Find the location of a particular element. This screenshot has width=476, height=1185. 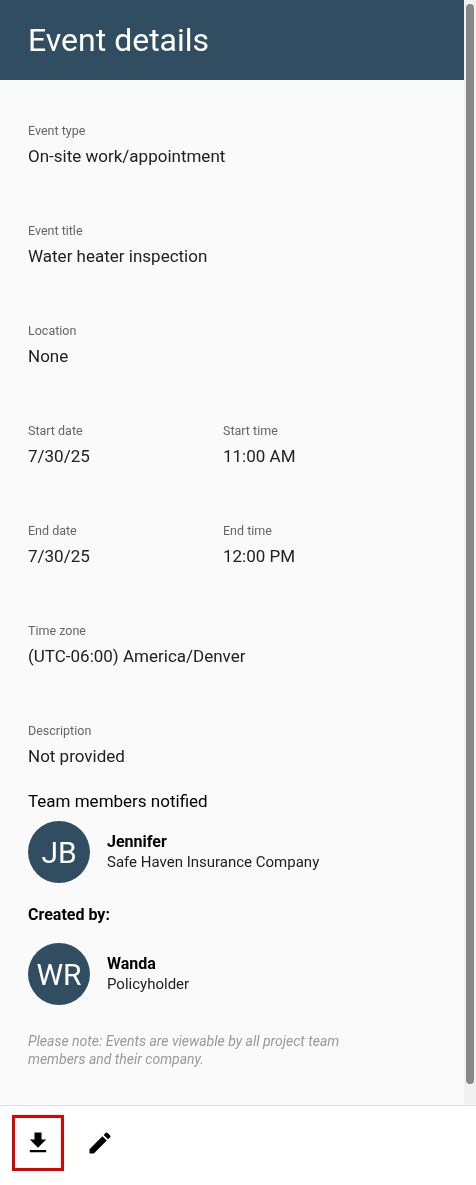

scrollbar is located at coordinates (470, 552).